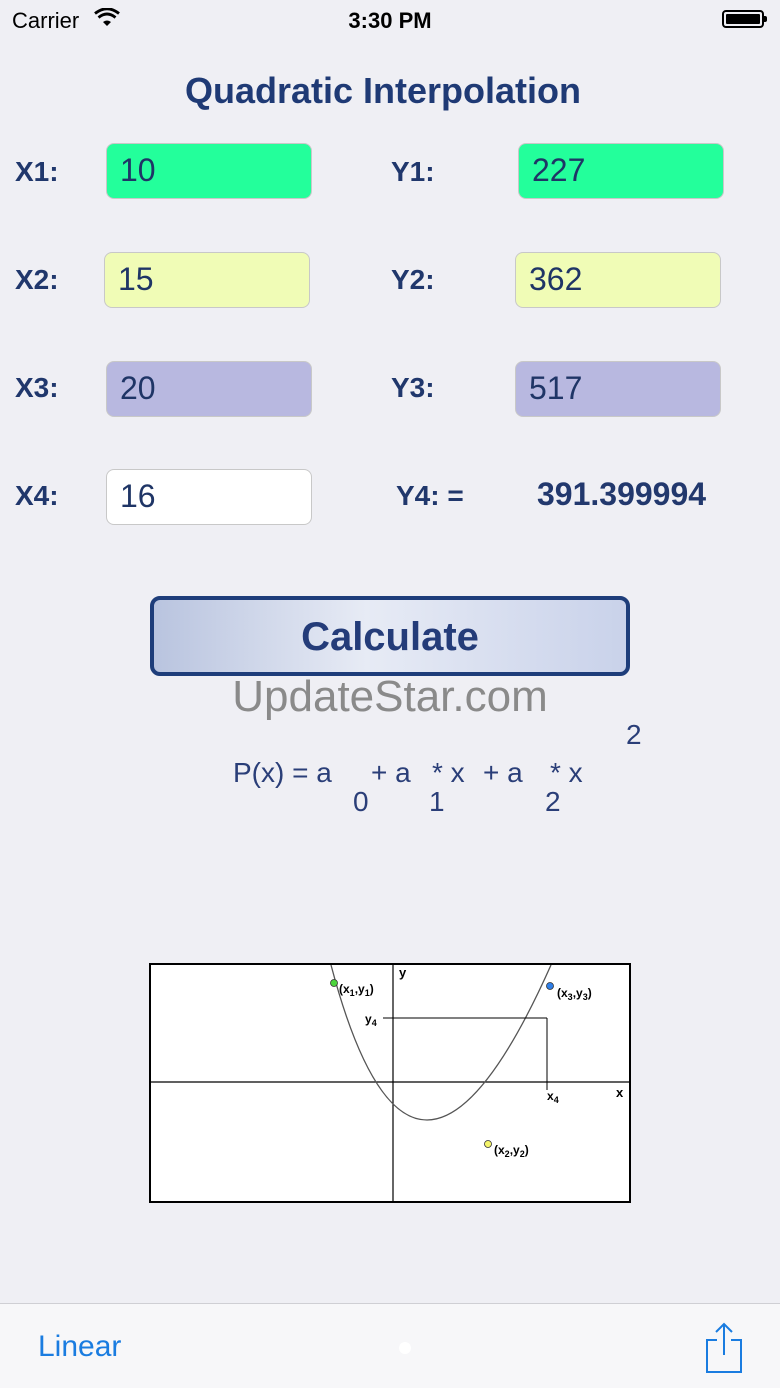  What do you see at coordinates (403, 972) in the screenshot?
I see `axis-y-label: y` at bounding box center [403, 972].